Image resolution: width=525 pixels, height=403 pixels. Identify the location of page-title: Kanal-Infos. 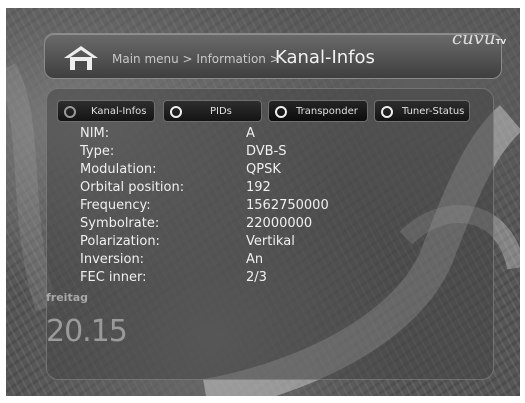
(325, 57).